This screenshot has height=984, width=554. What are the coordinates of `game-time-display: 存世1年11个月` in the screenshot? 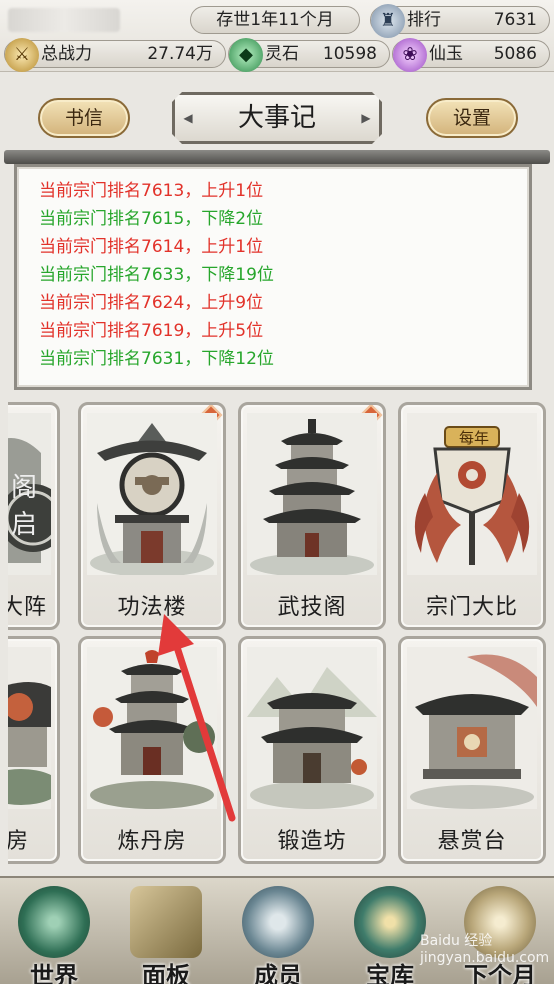 It's located at (275, 20).